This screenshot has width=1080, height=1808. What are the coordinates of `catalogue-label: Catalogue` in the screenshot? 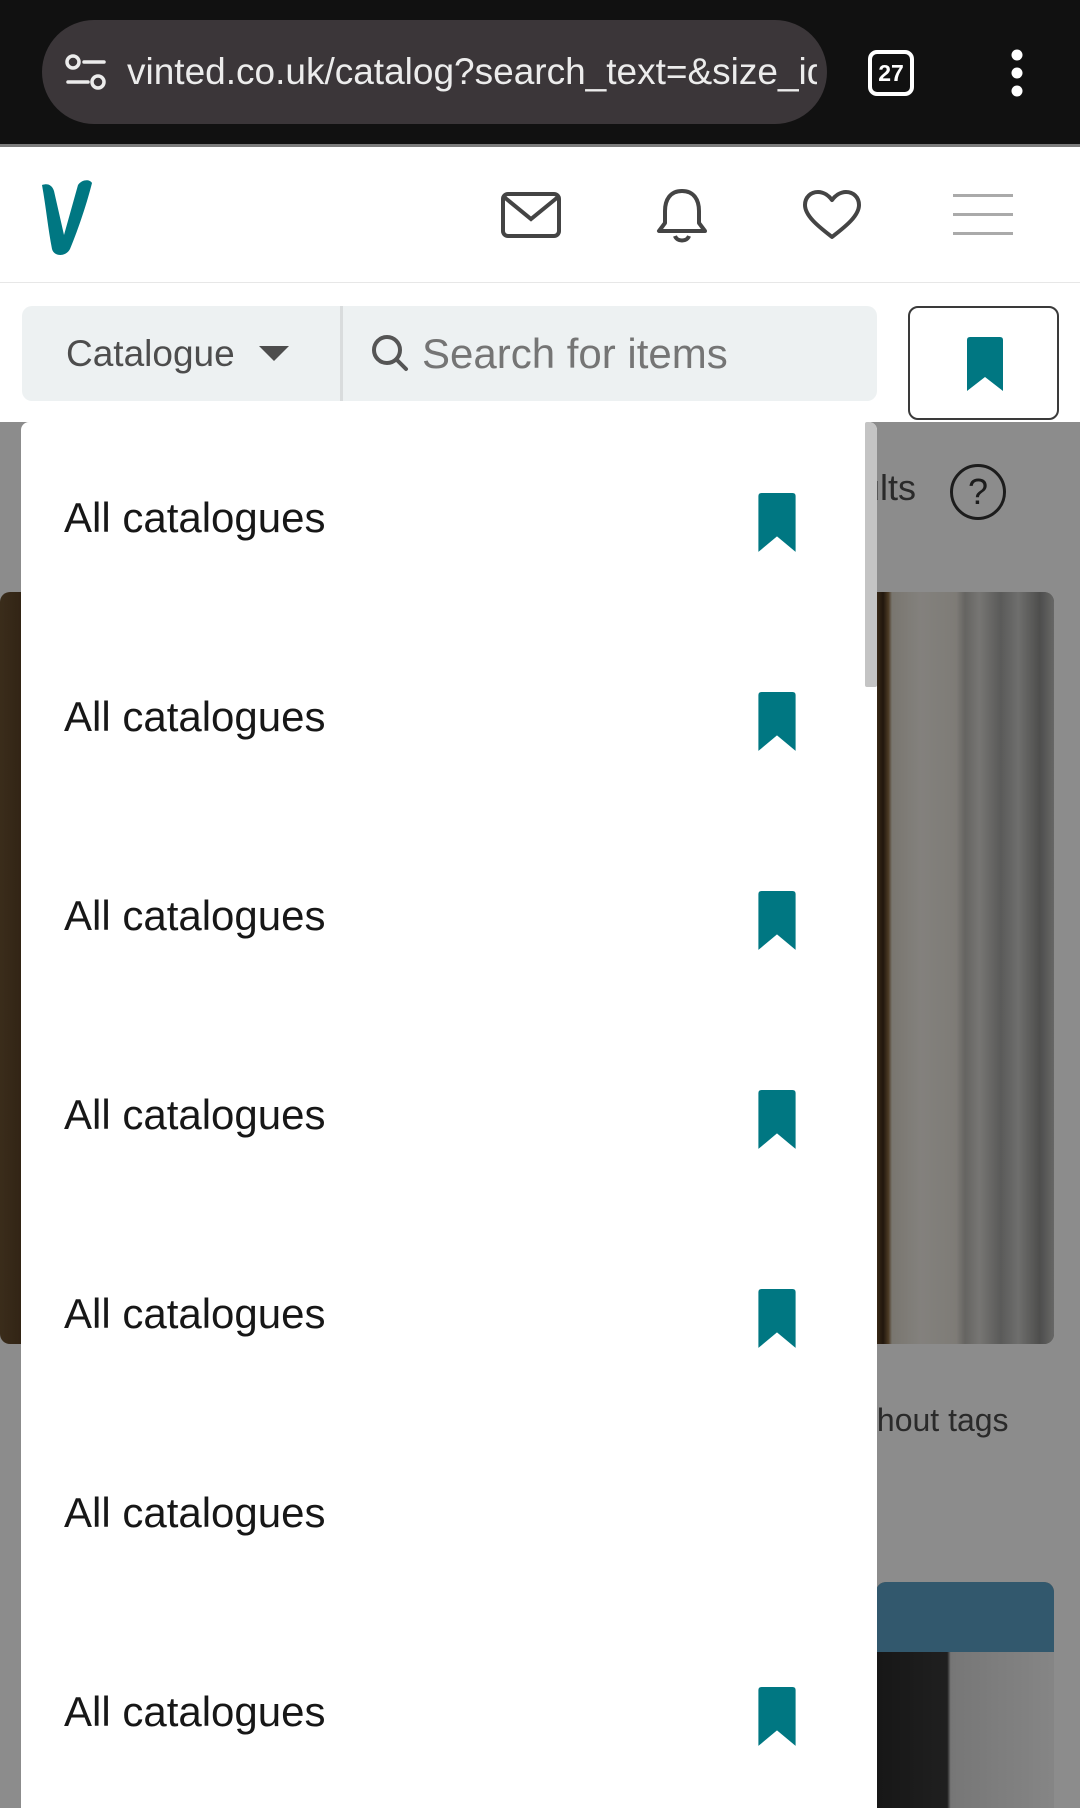 It's located at (150, 353).